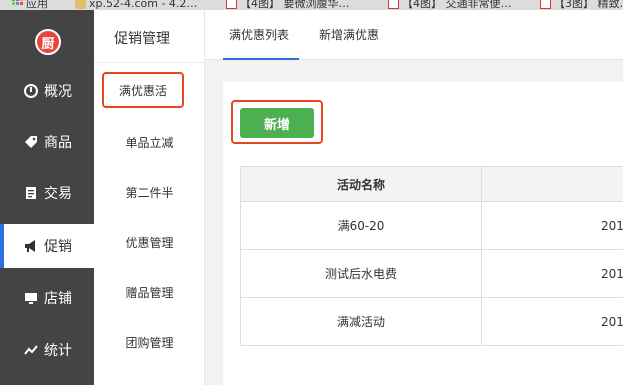 The image size is (623, 385). I want to click on sidebar-item-label: 商品, so click(58, 143).